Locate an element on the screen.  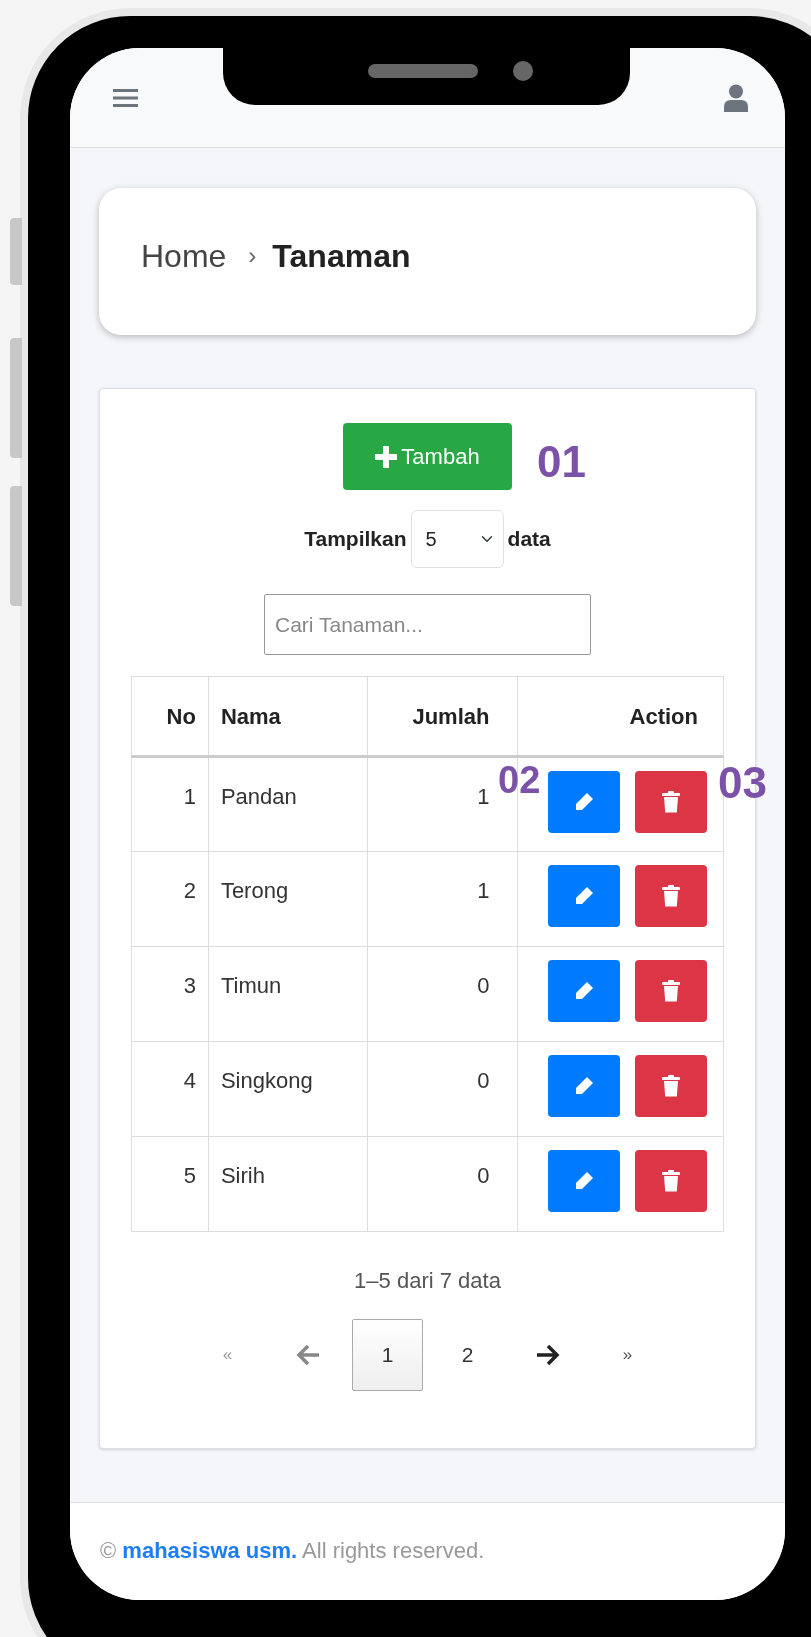
column-header: Nama is located at coordinates (288, 716).